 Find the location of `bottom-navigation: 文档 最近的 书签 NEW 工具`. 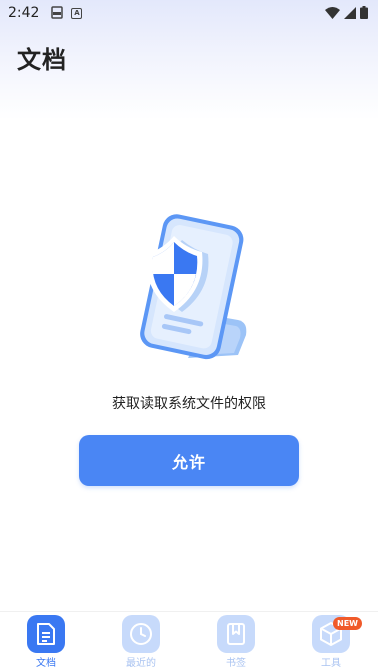

bottom-navigation: 文档 最近的 书签 NEW 工具 is located at coordinates (189, 641).